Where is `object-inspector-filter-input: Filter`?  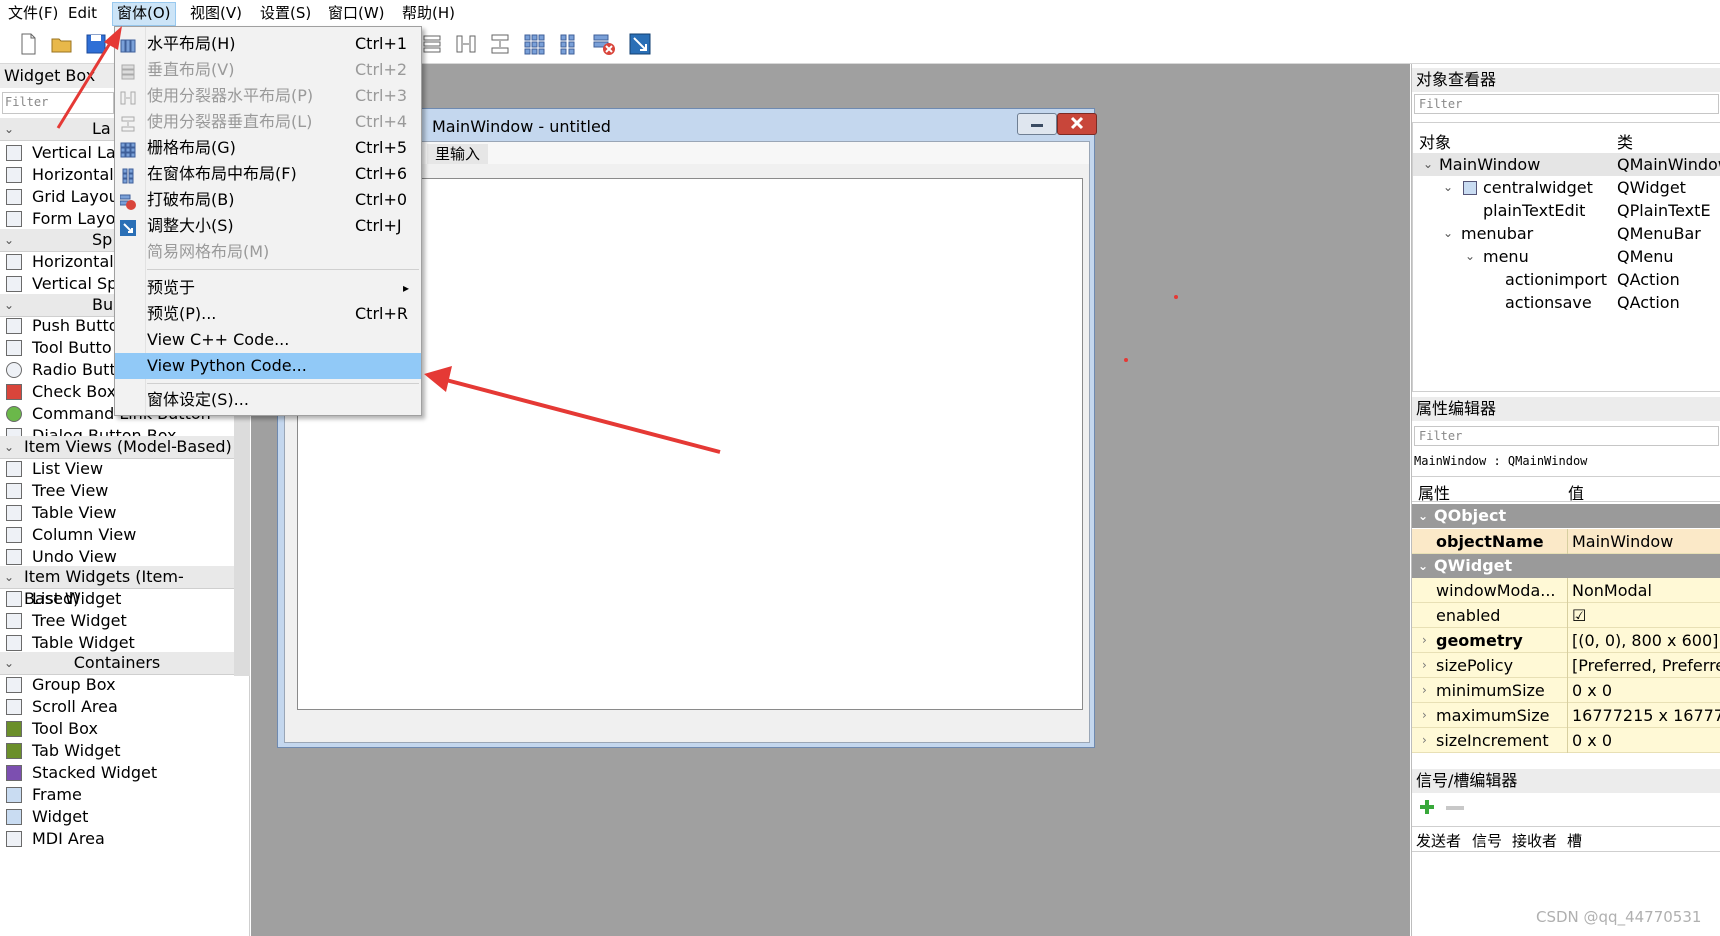
object-inspector-filter-input: Filter is located at coordinates (1566, 104).